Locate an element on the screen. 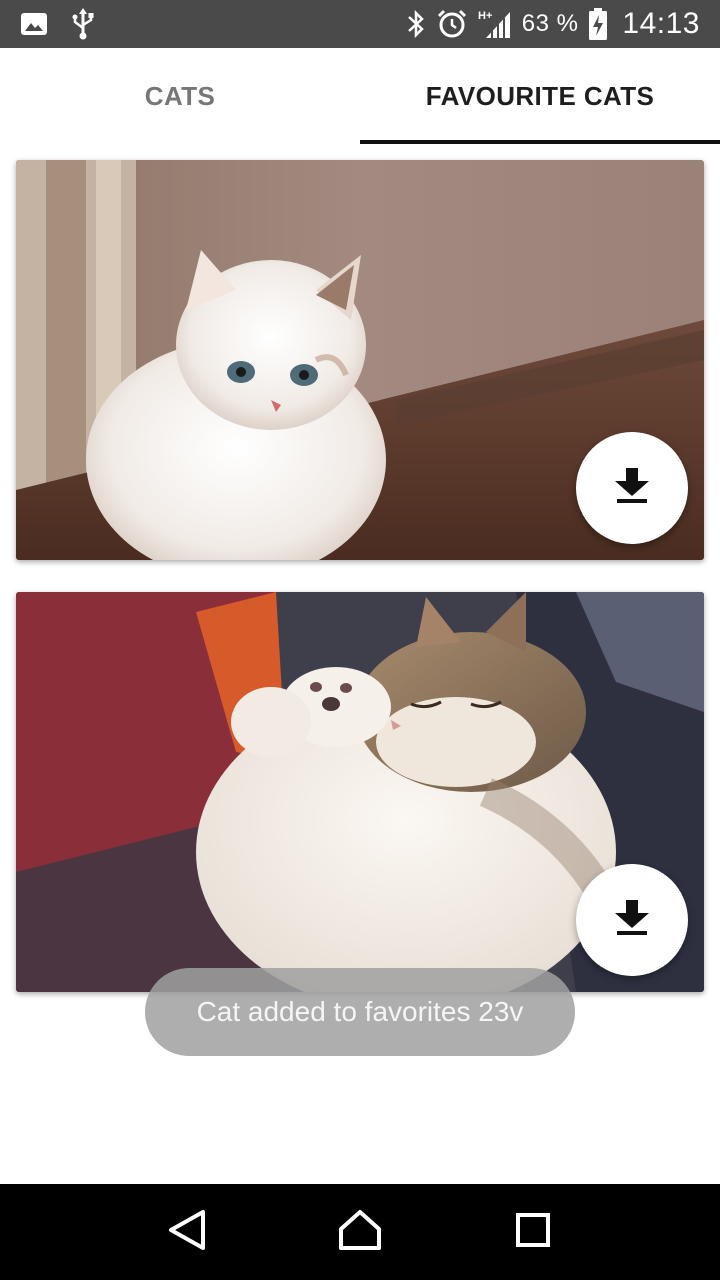 The width and height of the screenshot is (720, 1280). tab-bar: CATS FAVOURITE CATS is located at coordinates (360, 96).